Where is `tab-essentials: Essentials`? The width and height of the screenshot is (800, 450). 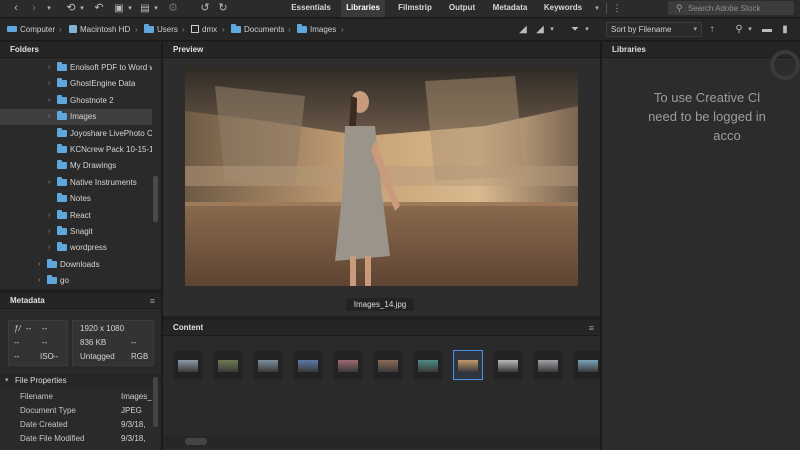
tab-essentials: Essentials is located at coordinates (311, 8).